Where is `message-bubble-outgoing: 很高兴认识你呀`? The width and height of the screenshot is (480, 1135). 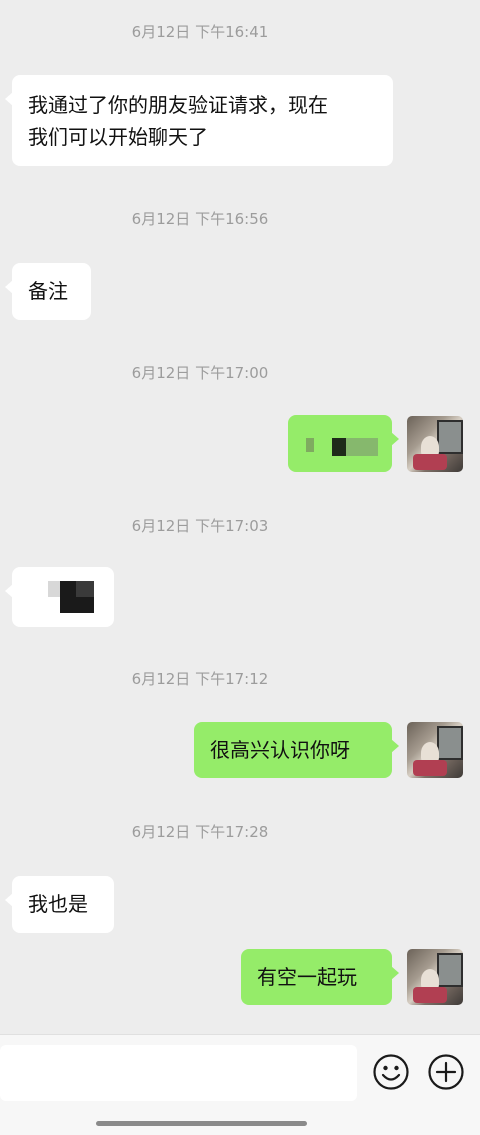
message-bubble-outgoing: 很高兴认识你呀 is located at coordinates (296, 750).